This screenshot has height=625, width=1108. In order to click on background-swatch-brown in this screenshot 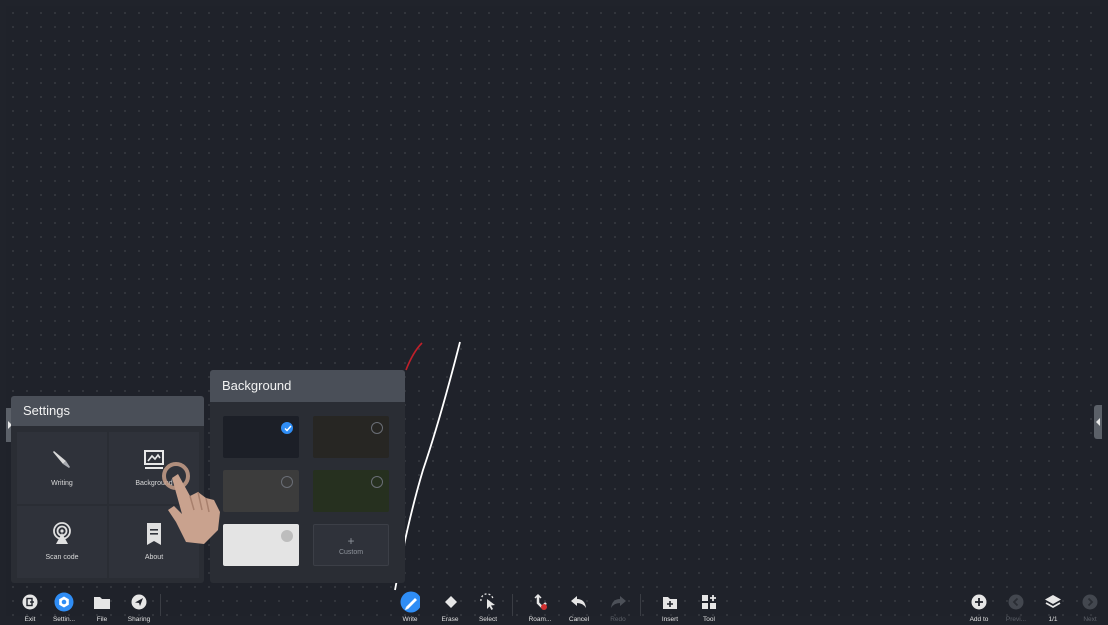, I will do `click(351, 437)`.